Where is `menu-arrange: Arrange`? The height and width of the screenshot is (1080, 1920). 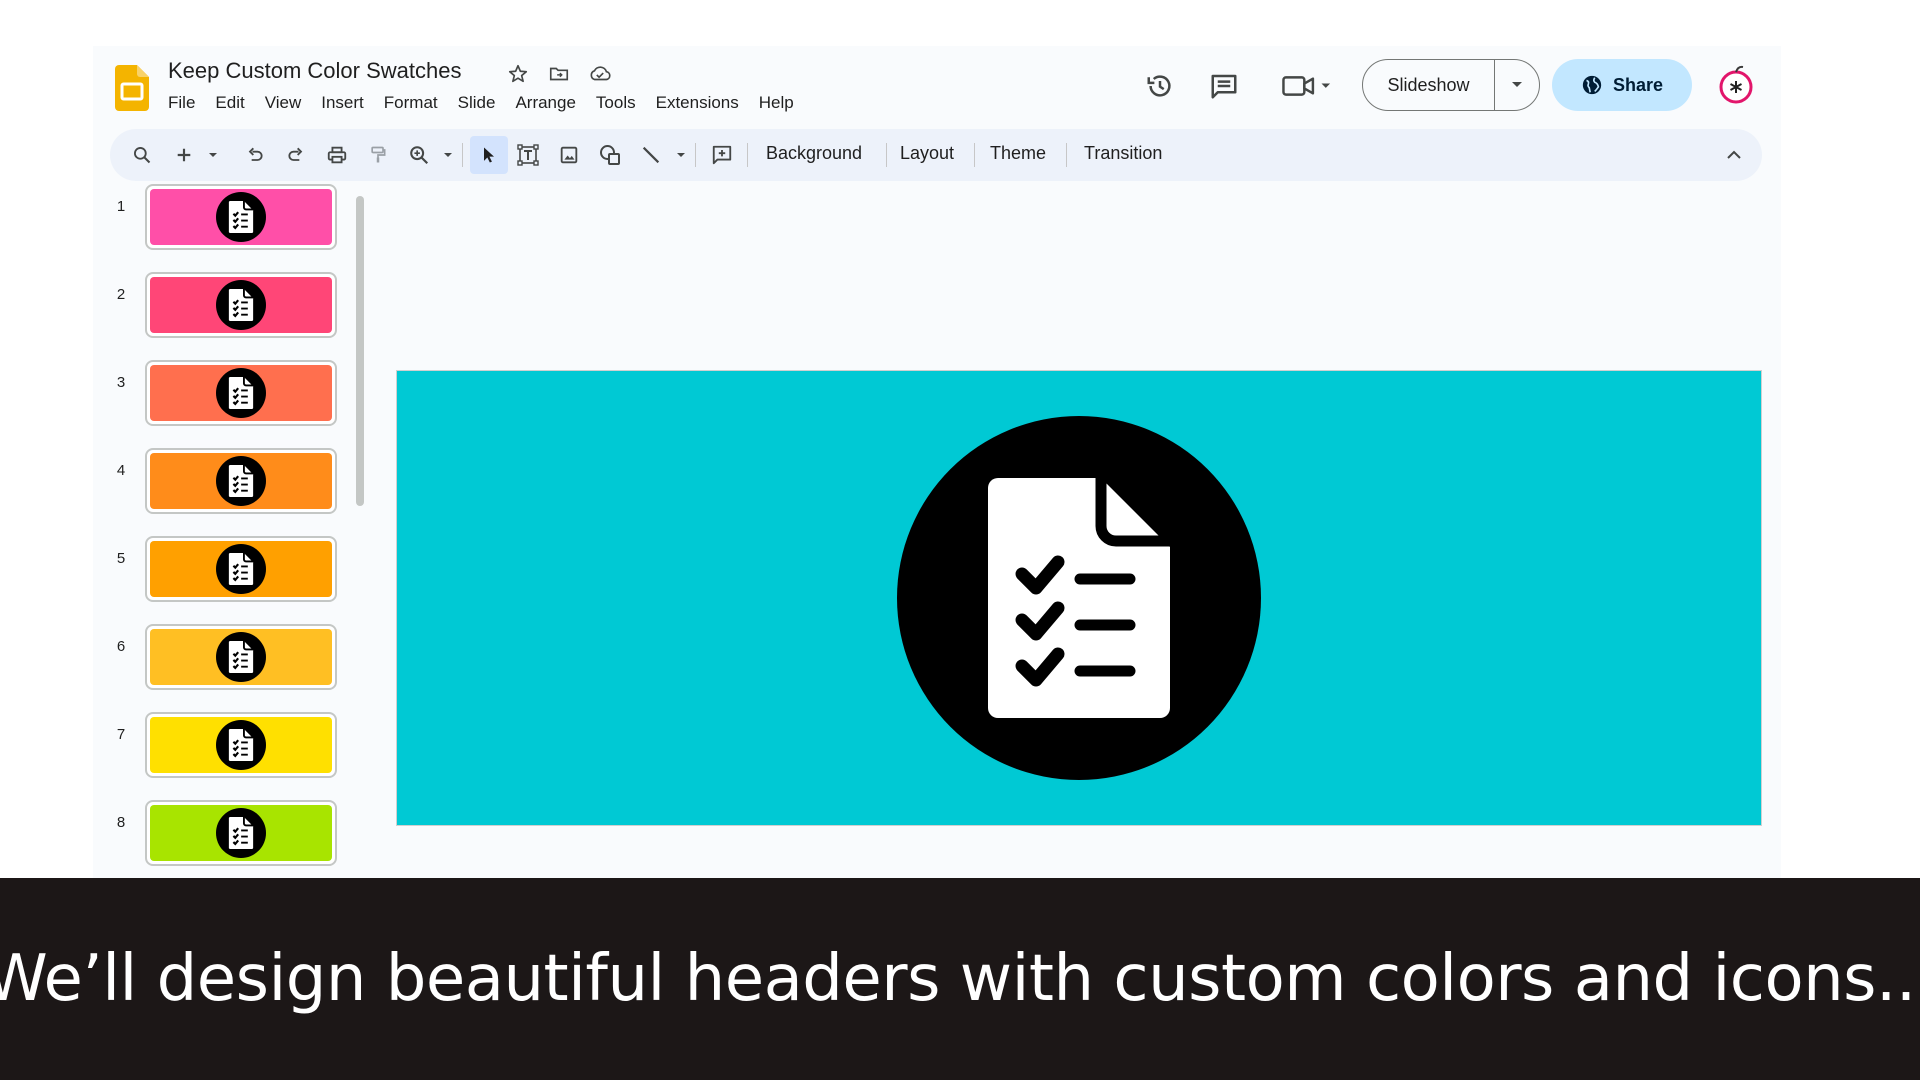 menu-arrange: Arrange is located at coordinates (550, 103).